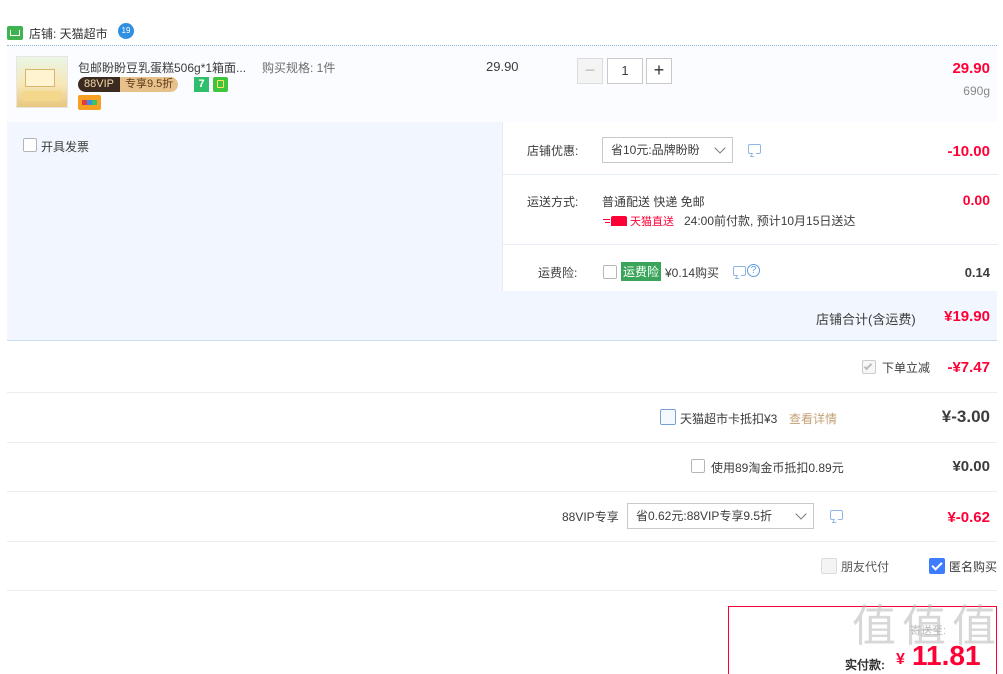  I want to click on tmall-card-amount: ¥-3.00, so click(965, 416).